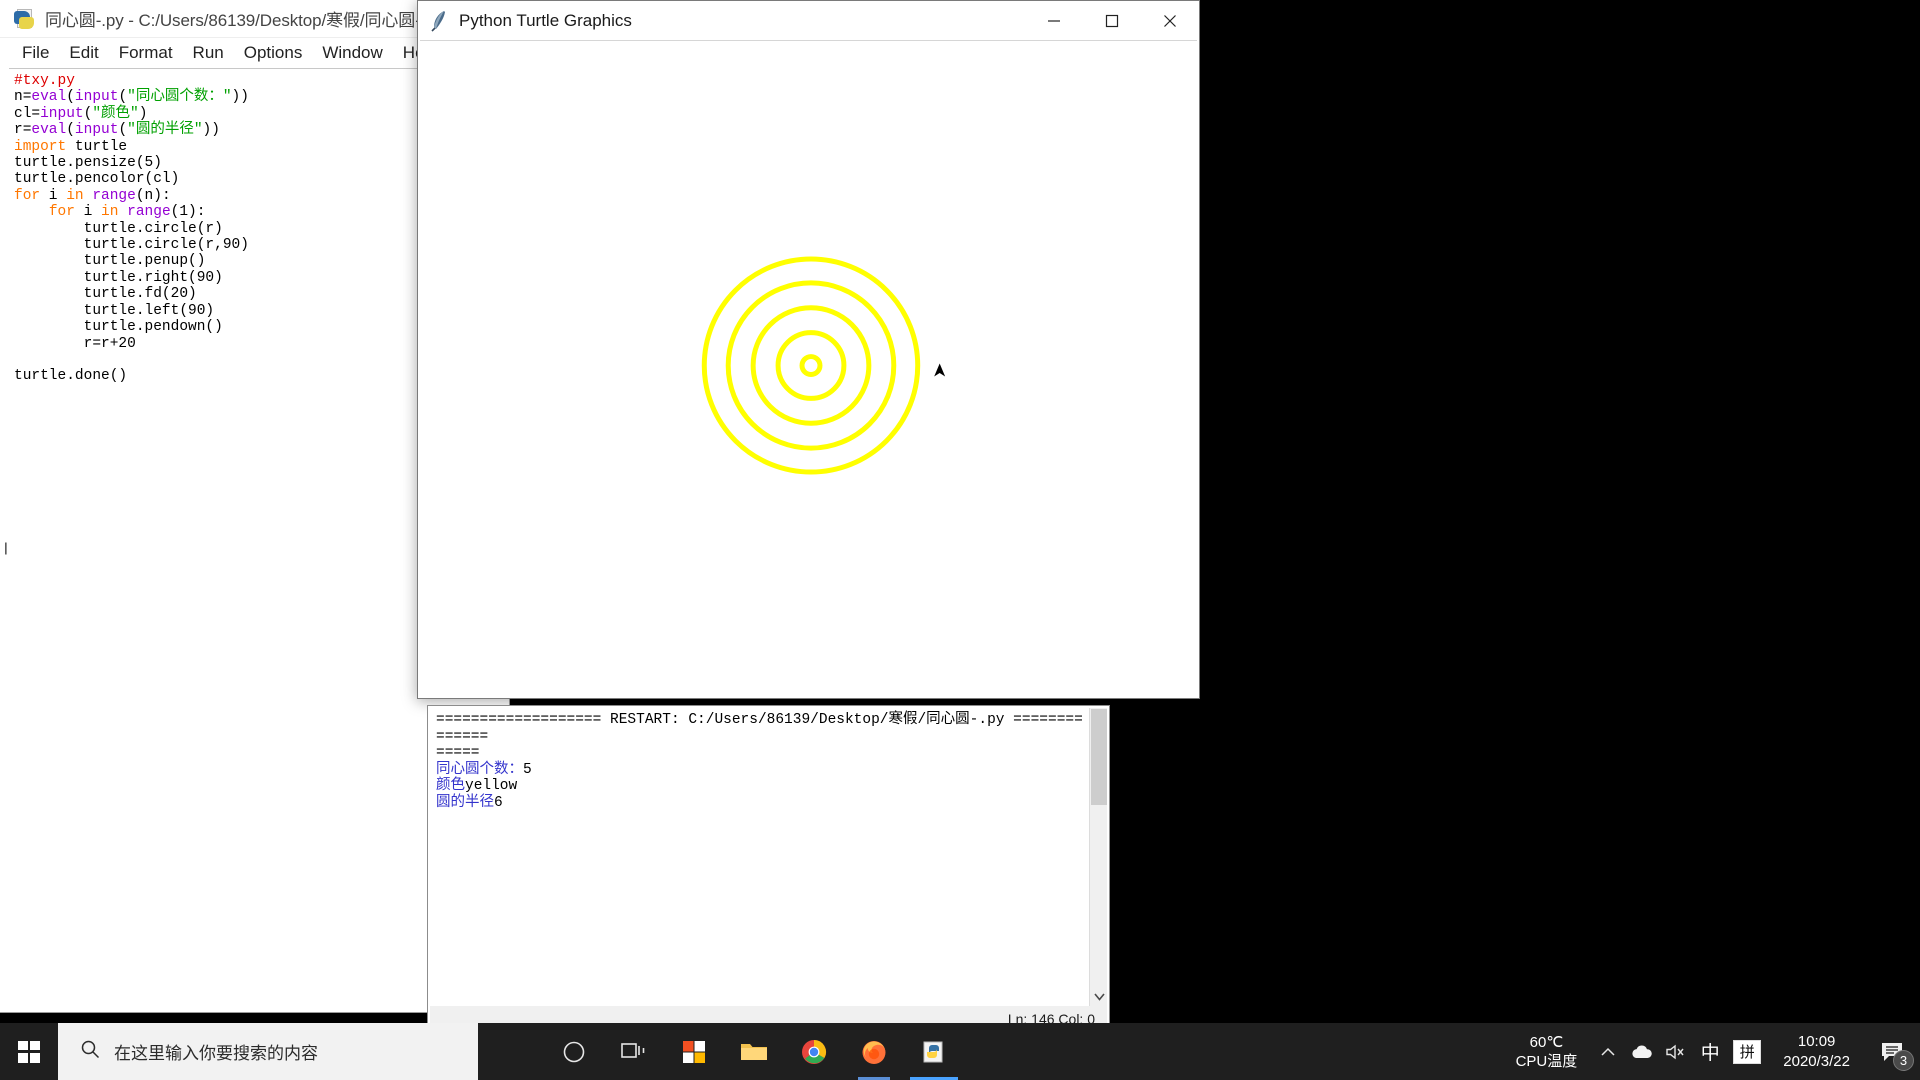 This screenshot has width=1920, height=1080. I want to click on taskbar-clock: 10:09 2020/3/22, so click(1816, 1052).